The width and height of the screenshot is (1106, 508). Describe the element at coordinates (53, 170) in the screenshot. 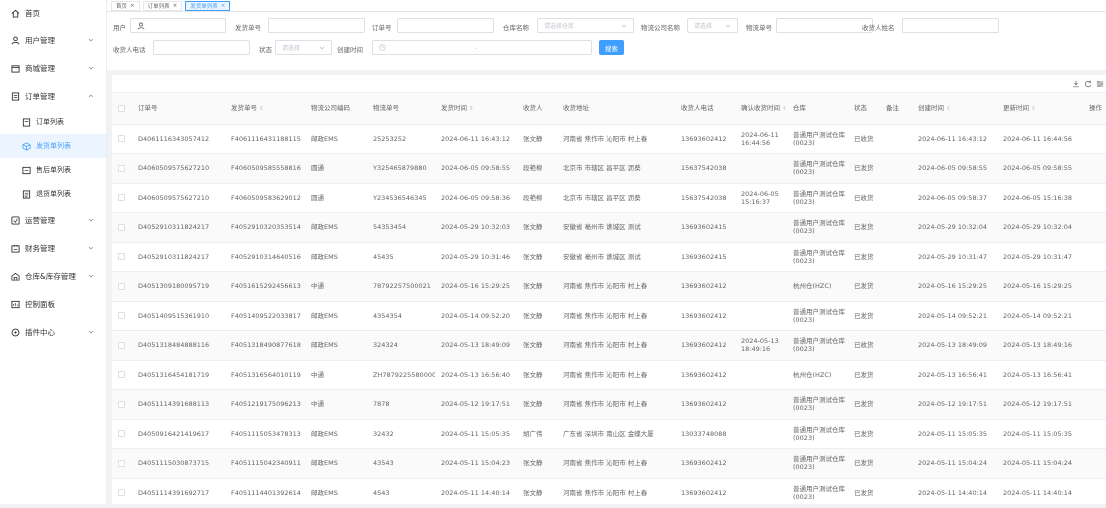

I see `sidebar-item-aftersale-list: 售后单列表` at that location.